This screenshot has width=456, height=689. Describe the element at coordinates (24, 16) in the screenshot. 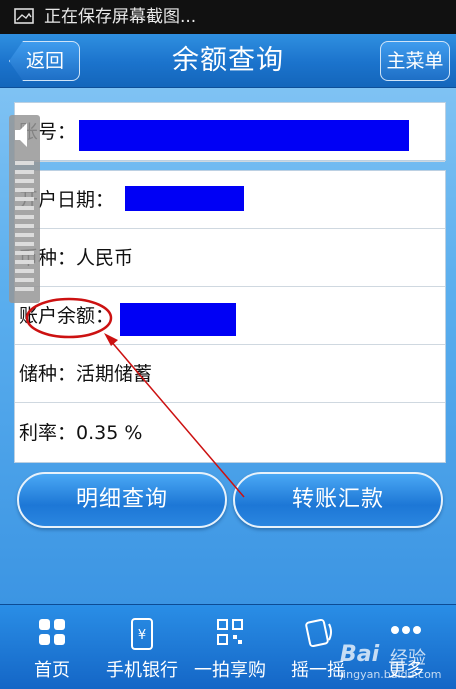

I see `screenshot-icon` at that location.